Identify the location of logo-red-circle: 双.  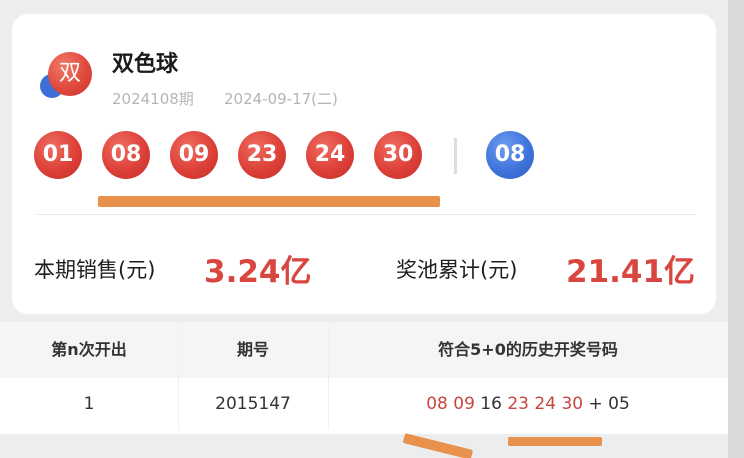
(70, 74).